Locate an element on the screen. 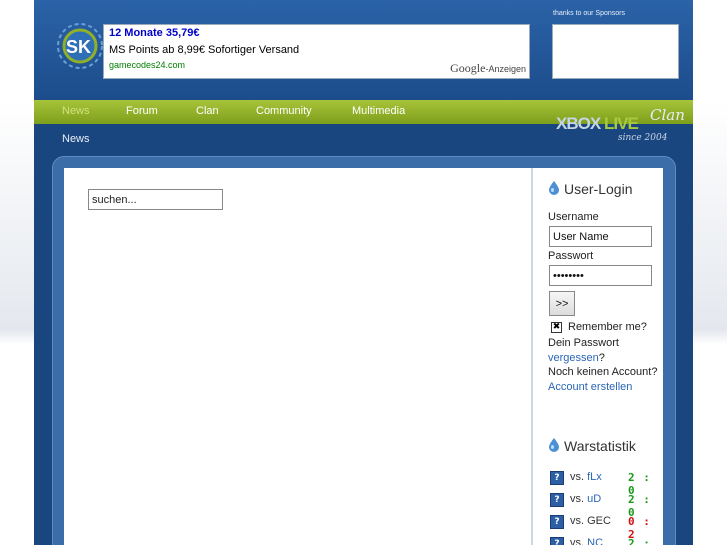 This screenshot has width=727, height=545. nav-item-clan: Clan is located at coordinates (207, 111).